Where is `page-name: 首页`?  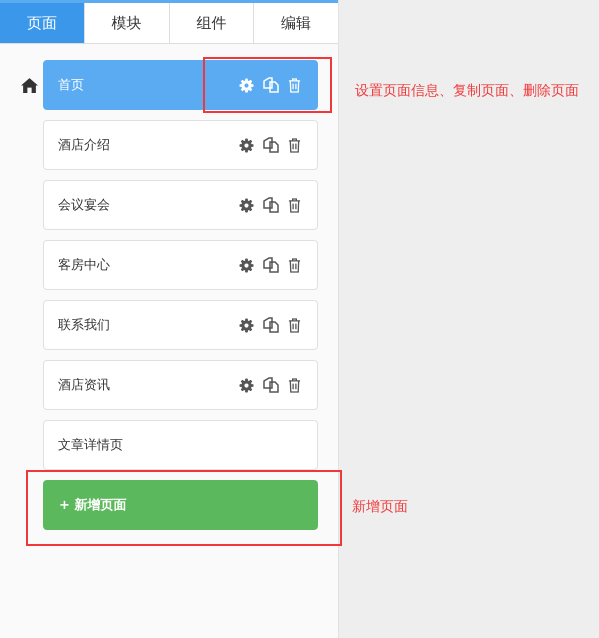
page-name: 首页 is located at coordinates (71, 85).